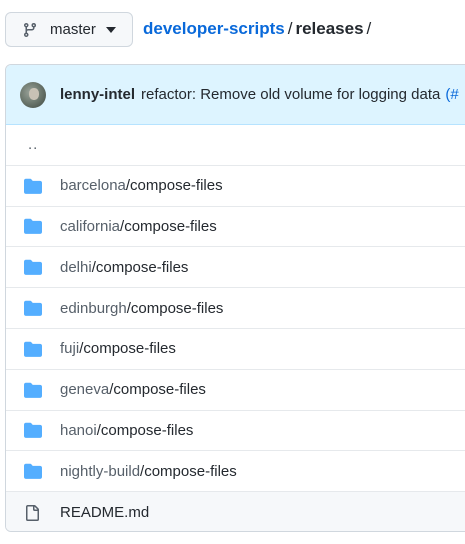 The height and width of the screenshot is (544, 465). I want to click on folder-link: nightly-build/compose-files, so click(148, 471).